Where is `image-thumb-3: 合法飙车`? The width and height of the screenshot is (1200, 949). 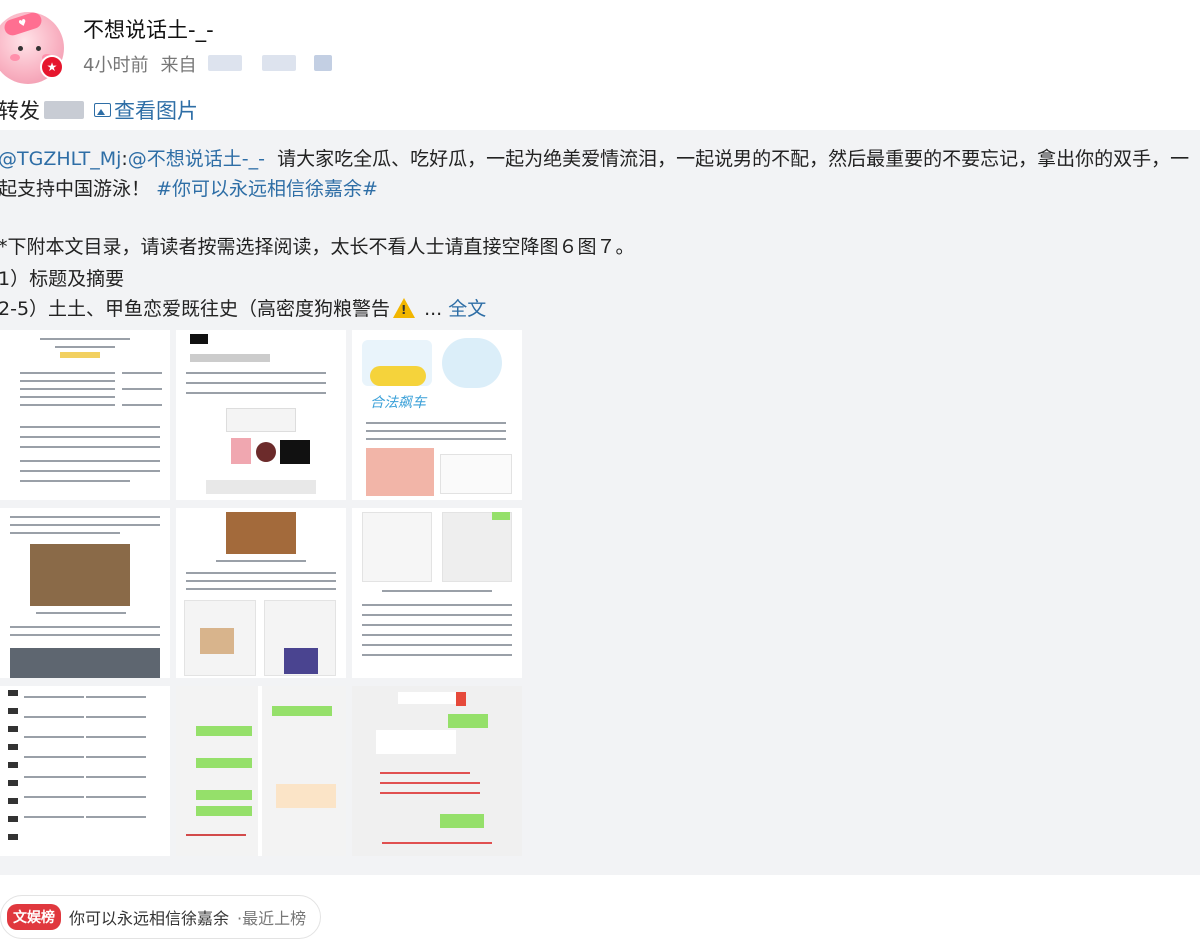
image-thumb-3: 合法飙车 is located at coordinates (437, 415).